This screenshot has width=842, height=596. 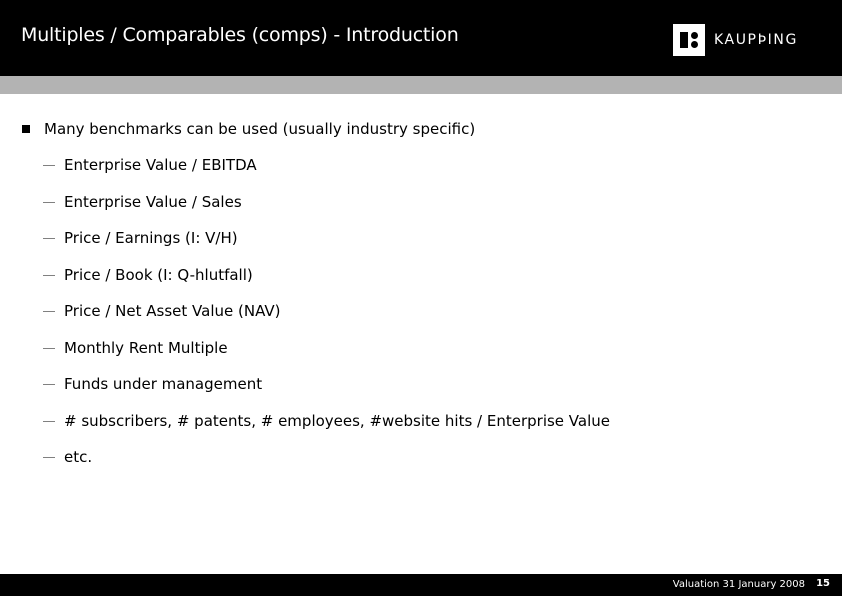 I want to click on sub-bullet-text: Enterprise Value / Sales, so click(x=153, y=202).